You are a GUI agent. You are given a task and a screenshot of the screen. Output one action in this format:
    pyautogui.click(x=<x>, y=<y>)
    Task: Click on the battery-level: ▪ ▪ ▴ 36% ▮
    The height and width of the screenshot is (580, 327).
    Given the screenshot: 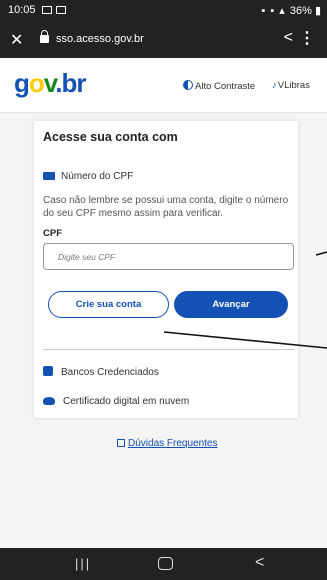 What is the action you would take?
    pyautogui.click(x=291, y=10)
    